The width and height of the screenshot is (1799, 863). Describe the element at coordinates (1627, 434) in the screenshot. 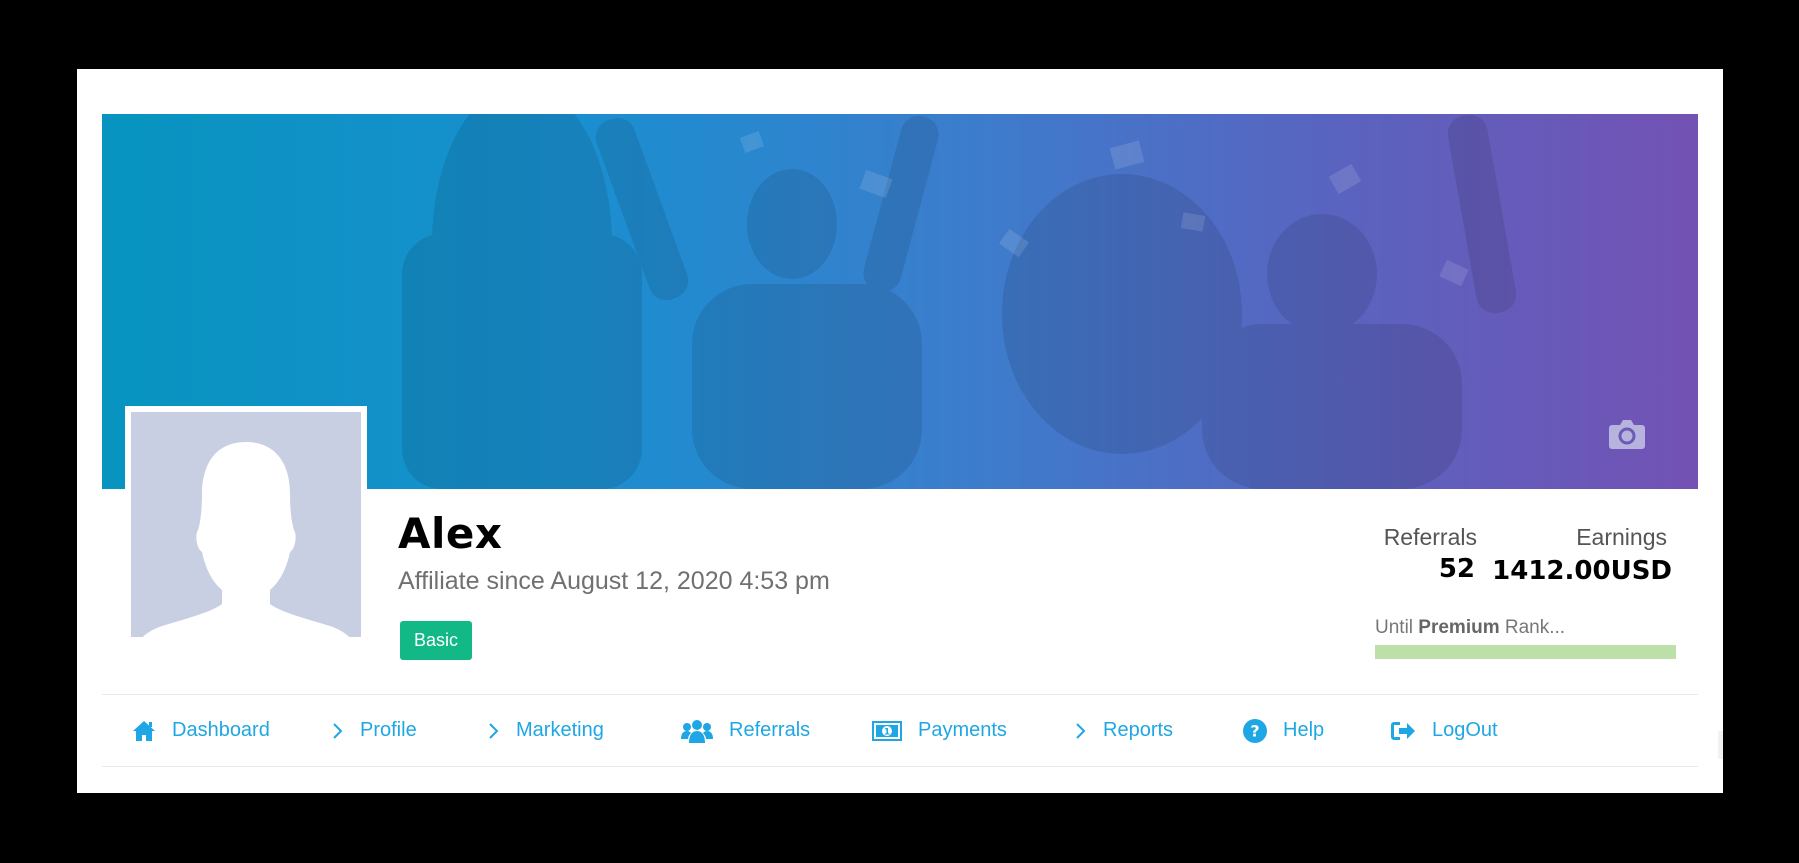

I see `camera-icon` at that location.